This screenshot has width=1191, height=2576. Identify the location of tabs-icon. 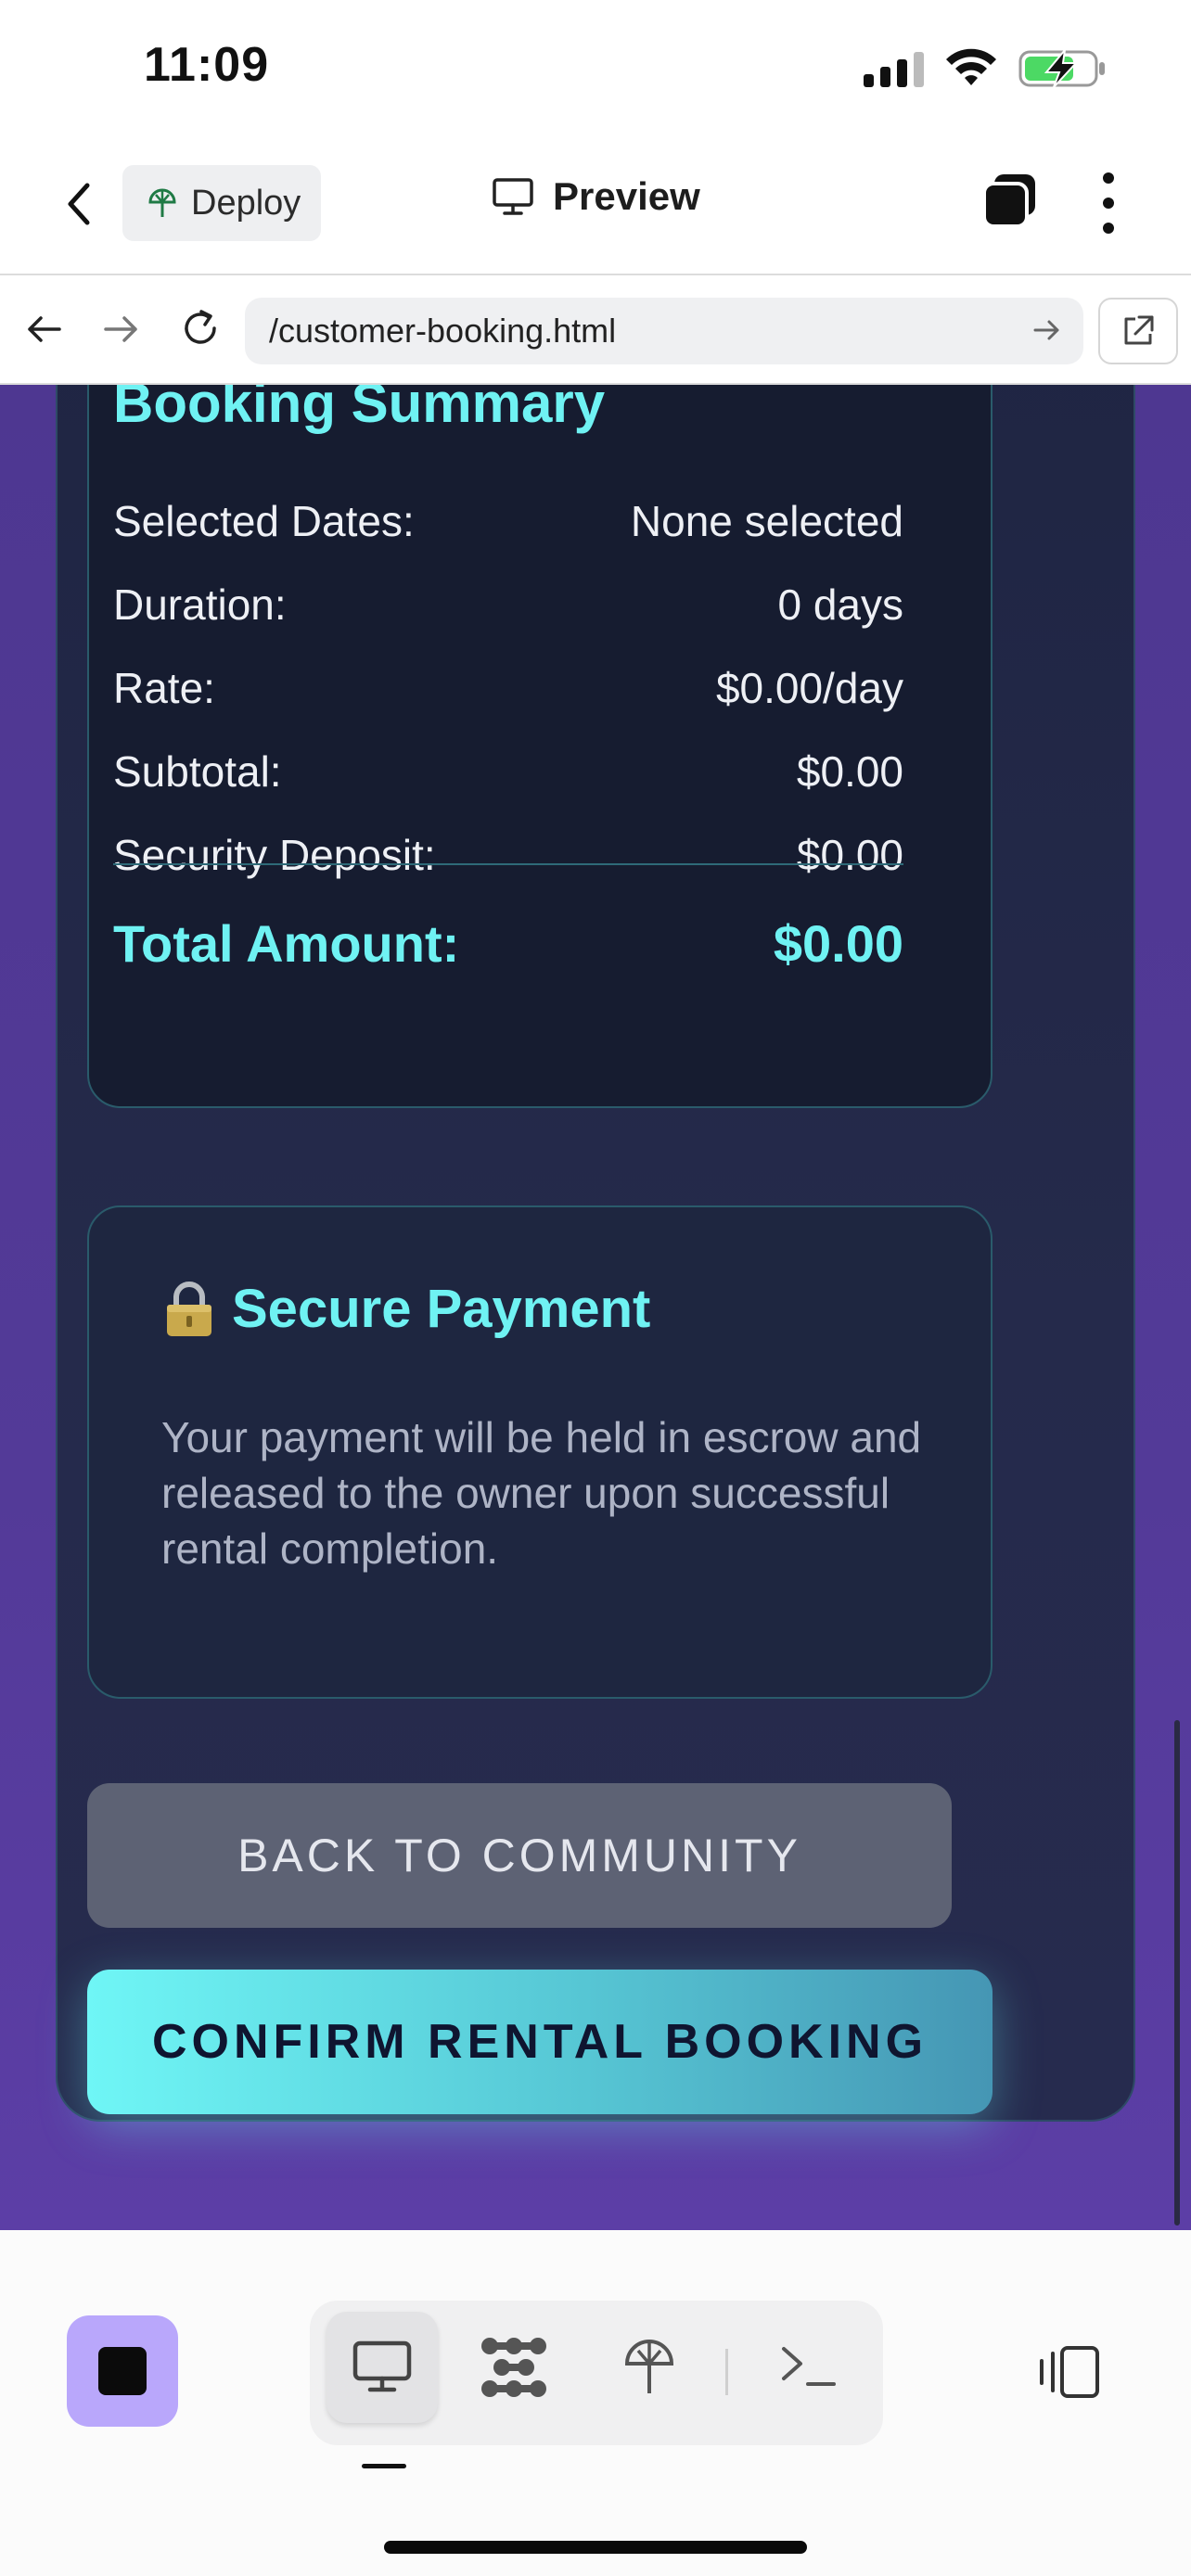
(1008, 201).